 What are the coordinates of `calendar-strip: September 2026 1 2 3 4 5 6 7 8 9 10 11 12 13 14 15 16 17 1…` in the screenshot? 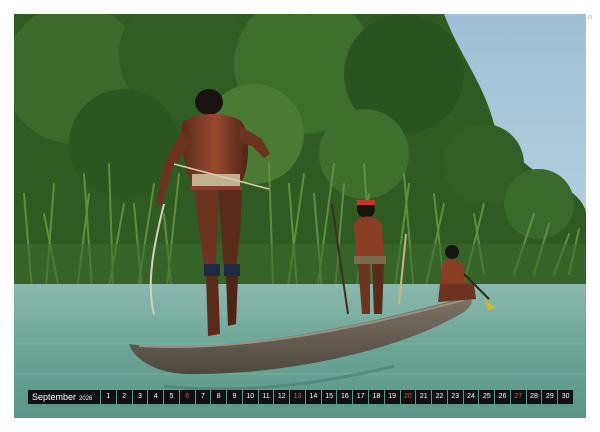 It's located at (300, 397).